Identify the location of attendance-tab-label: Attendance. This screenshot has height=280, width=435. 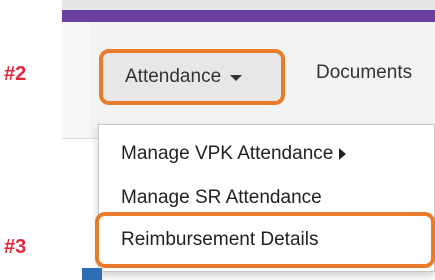
(173, 76).